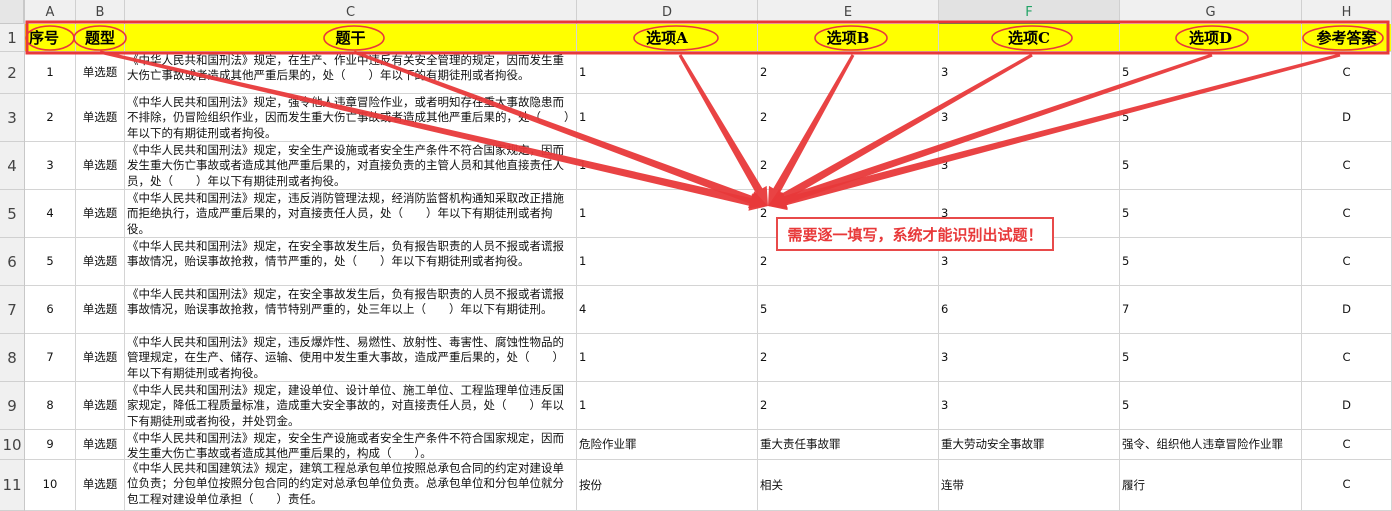 This screenshot has height=511, width=1392. What do you see at coordinates (848, 358) in the screenshot?
I see `cell-b-row-8: 2` at bounding box center [848, 358].